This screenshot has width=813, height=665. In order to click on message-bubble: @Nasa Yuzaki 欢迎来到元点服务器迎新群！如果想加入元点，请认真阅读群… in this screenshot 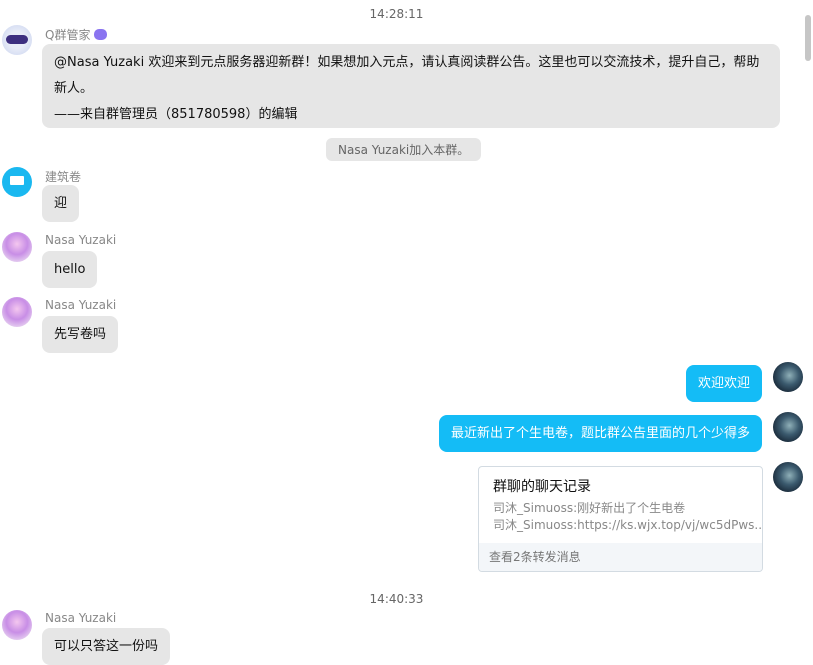, I will do `click(411, 86)`.